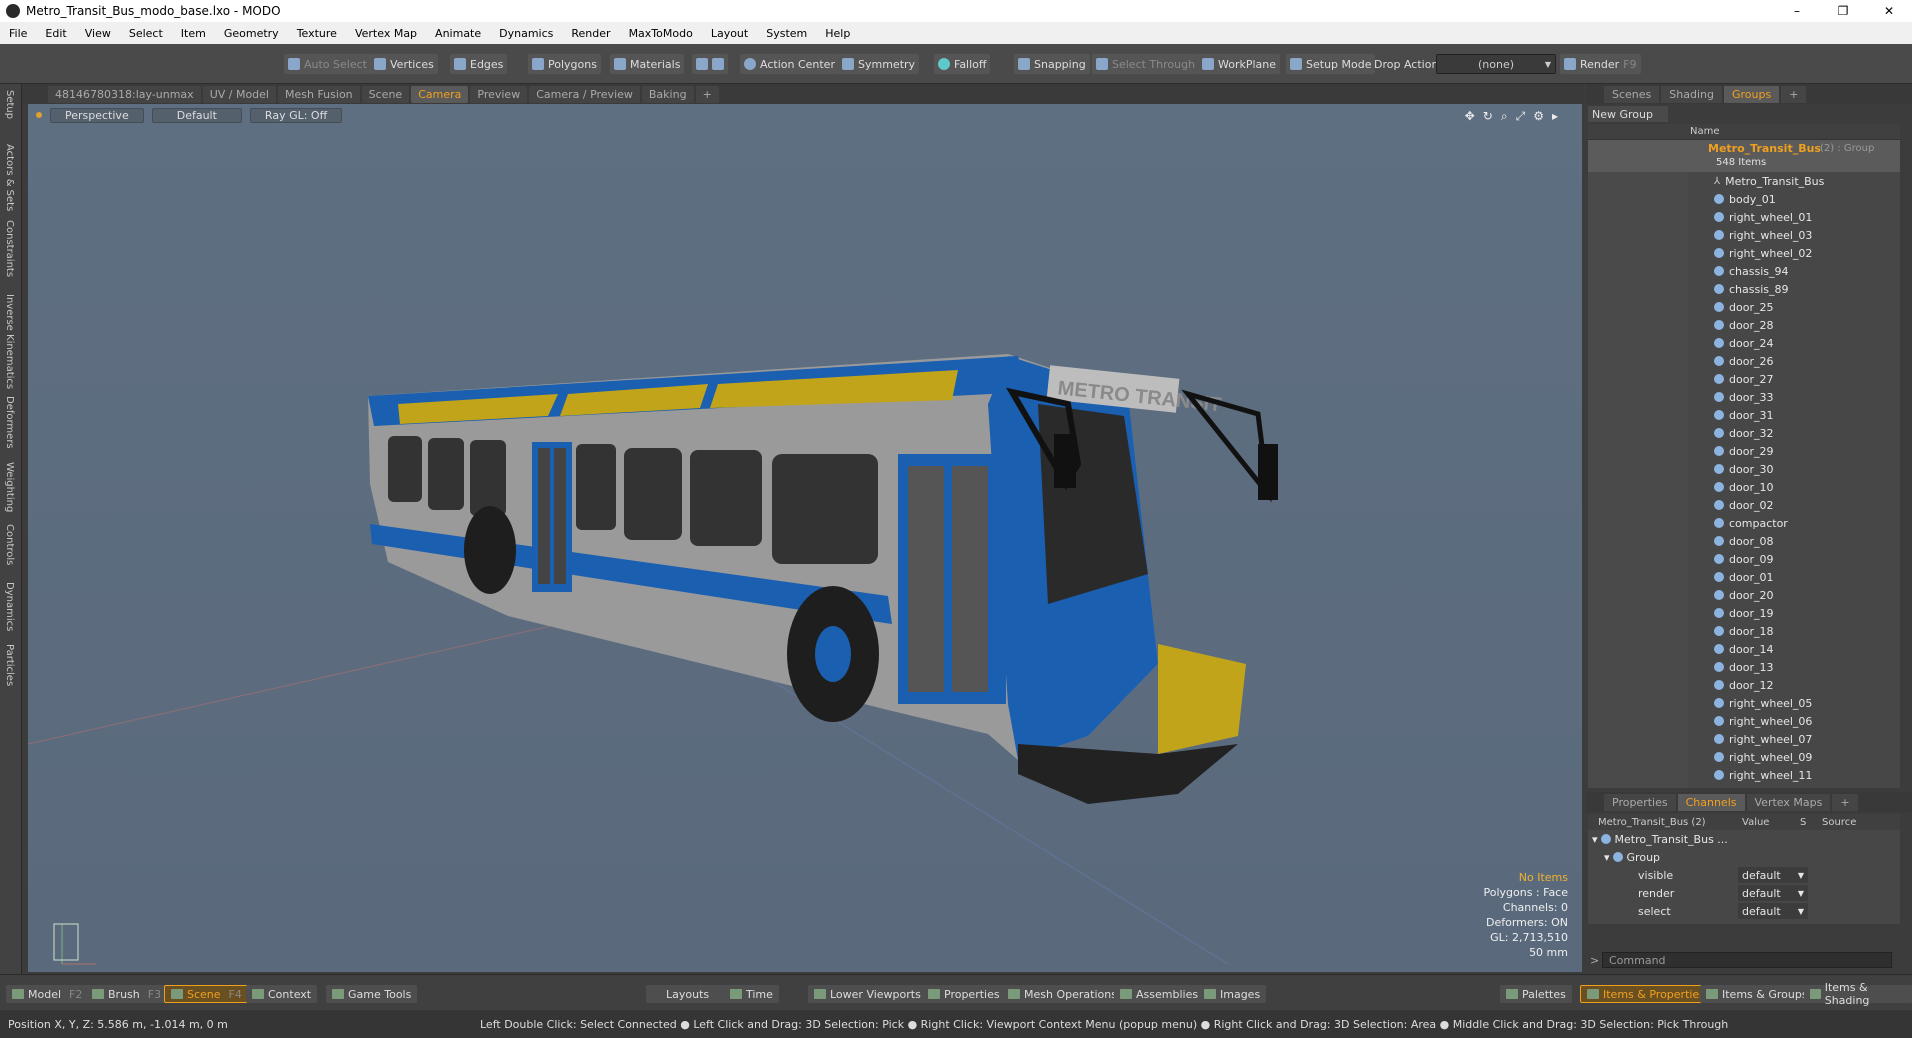 This screenshot has height=1038, width=1912. What do you see at coordinates (1744, 703) in the screenshot?
I see `tree-item: right_wheel_05` at bounding box center [1744, 703].